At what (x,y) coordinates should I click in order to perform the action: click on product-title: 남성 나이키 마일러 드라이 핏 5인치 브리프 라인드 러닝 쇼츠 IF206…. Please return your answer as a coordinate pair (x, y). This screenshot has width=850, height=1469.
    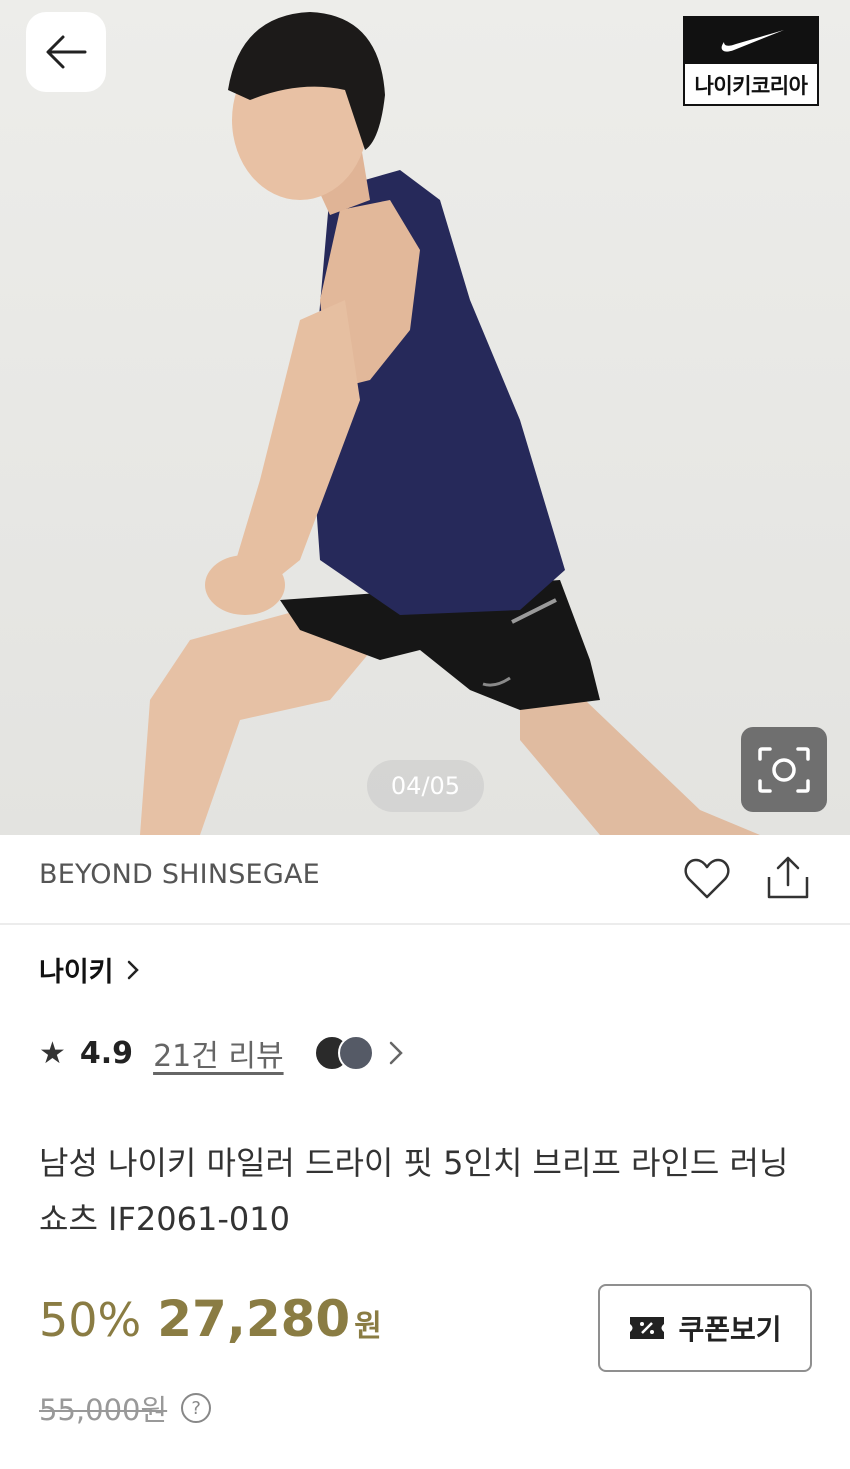
    Looking at the image, I should click on (414, 1191).